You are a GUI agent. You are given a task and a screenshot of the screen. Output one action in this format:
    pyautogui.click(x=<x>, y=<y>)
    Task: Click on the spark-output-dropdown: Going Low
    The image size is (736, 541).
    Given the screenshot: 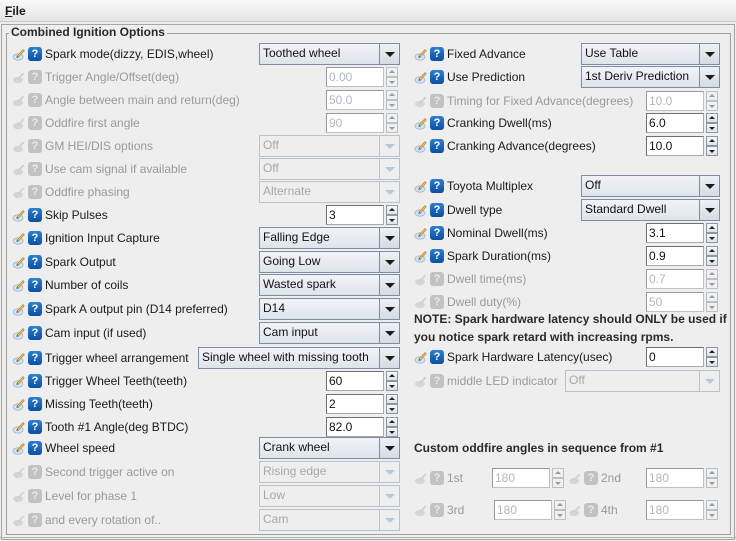 What is the action you would take?
    pyautogui.click(x=329, y=262)
    